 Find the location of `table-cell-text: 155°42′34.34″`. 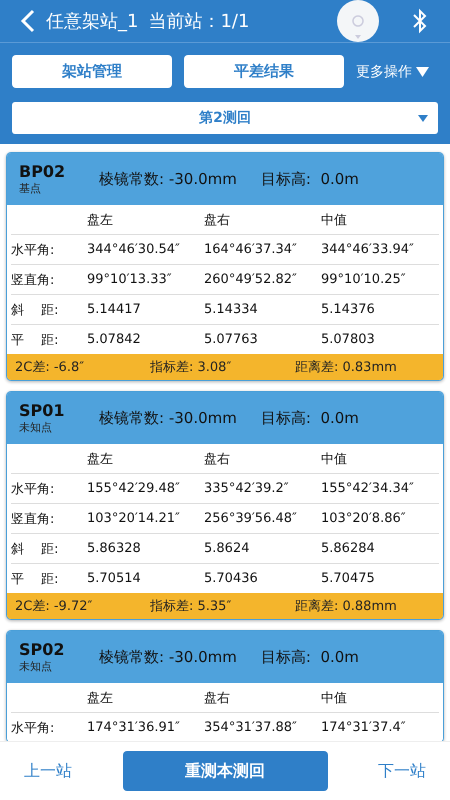

table-cell-text: 155°42′34.34″ is located at coordinates (368, 488).